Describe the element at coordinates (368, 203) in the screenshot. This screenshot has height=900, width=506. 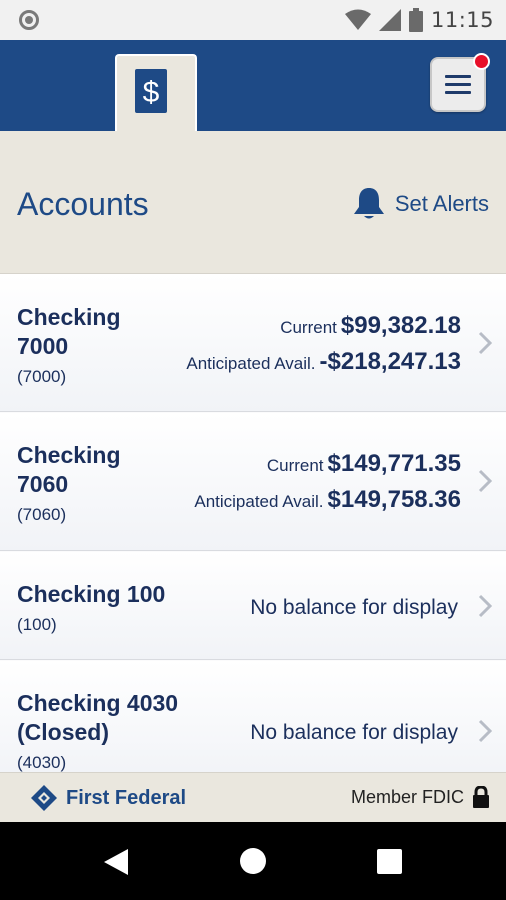
I see `bell-icon` at that location.